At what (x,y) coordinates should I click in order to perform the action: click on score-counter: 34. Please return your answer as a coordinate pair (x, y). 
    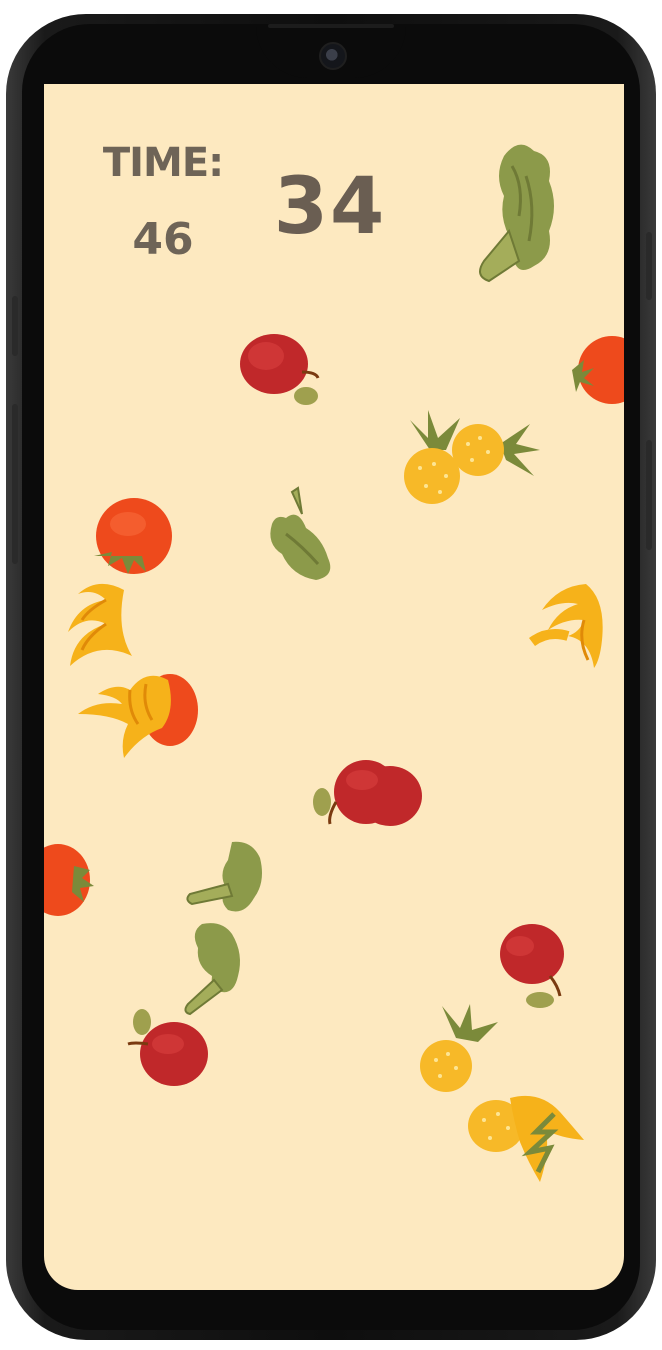
    Looking at the image, I should click on (330, 207).